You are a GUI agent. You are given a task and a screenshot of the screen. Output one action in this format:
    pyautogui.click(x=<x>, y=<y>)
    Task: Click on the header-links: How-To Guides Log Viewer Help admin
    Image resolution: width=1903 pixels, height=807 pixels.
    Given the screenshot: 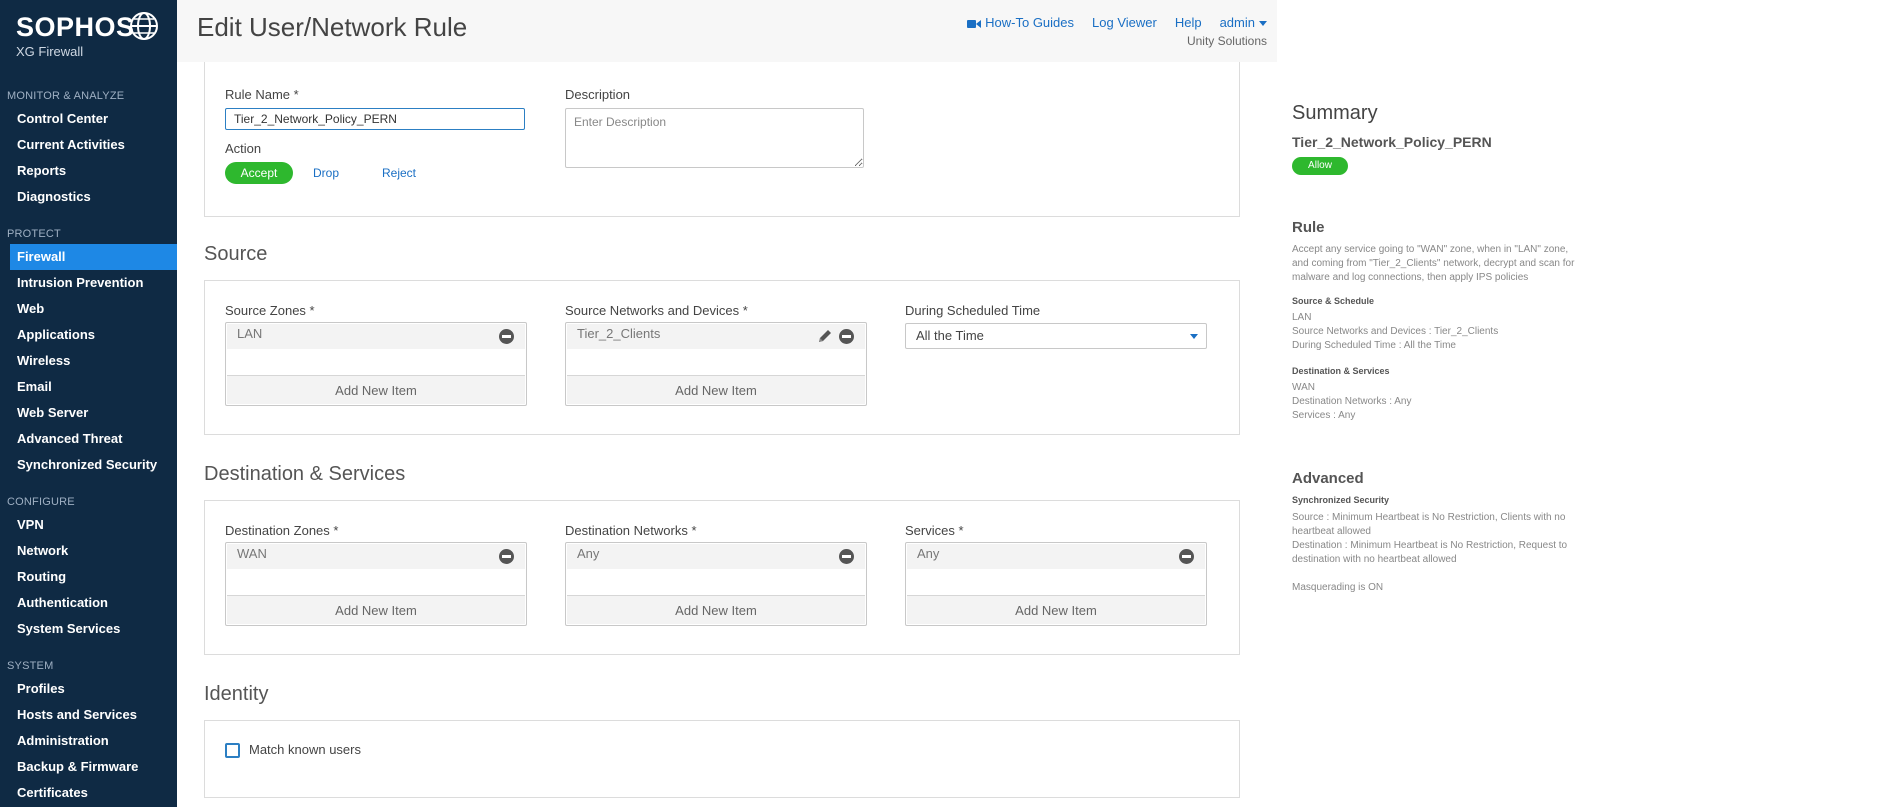 What is the action you would take?
    pyautogui.click(x=1117, y=22)
    